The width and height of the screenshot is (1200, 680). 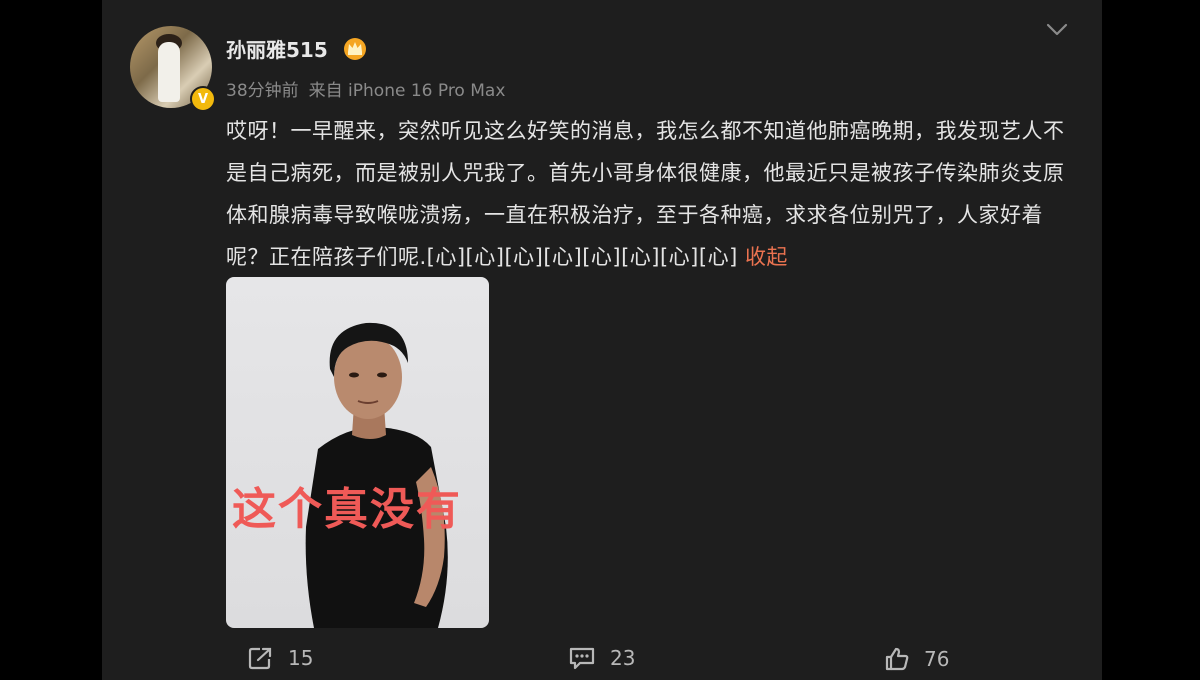 I want to click on post-image: 这个真没有, so click(x=357, y=452).